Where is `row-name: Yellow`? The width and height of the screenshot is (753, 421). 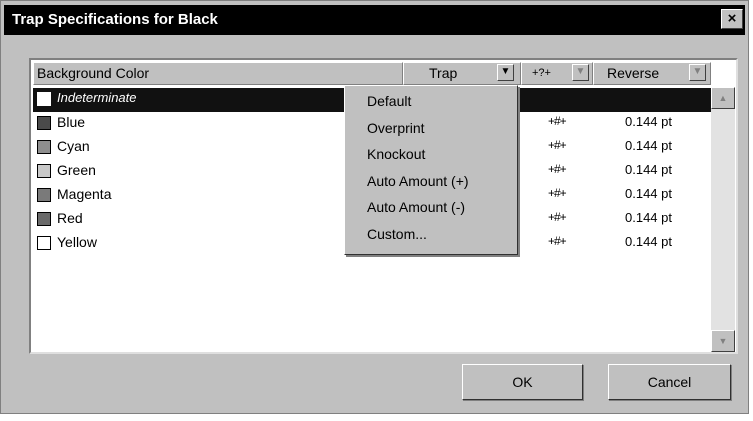 row-name: Yellow is located at coordinates (77, 242).